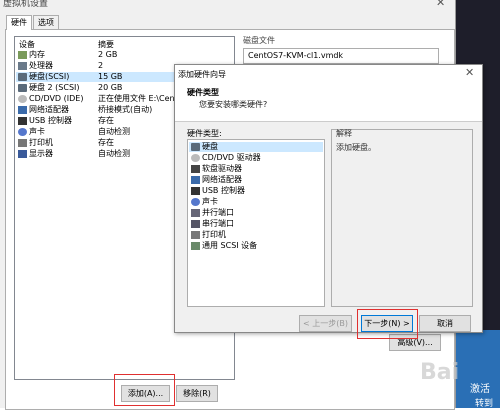 The image size is (500, 410). Describe the element at coordinates (210, 146) in the screenshot. I see `type-item-label: 硬盘` at that location.